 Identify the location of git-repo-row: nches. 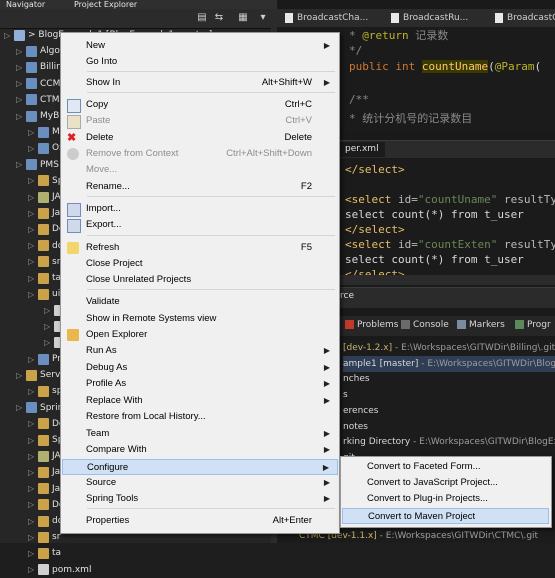
(356, 379).